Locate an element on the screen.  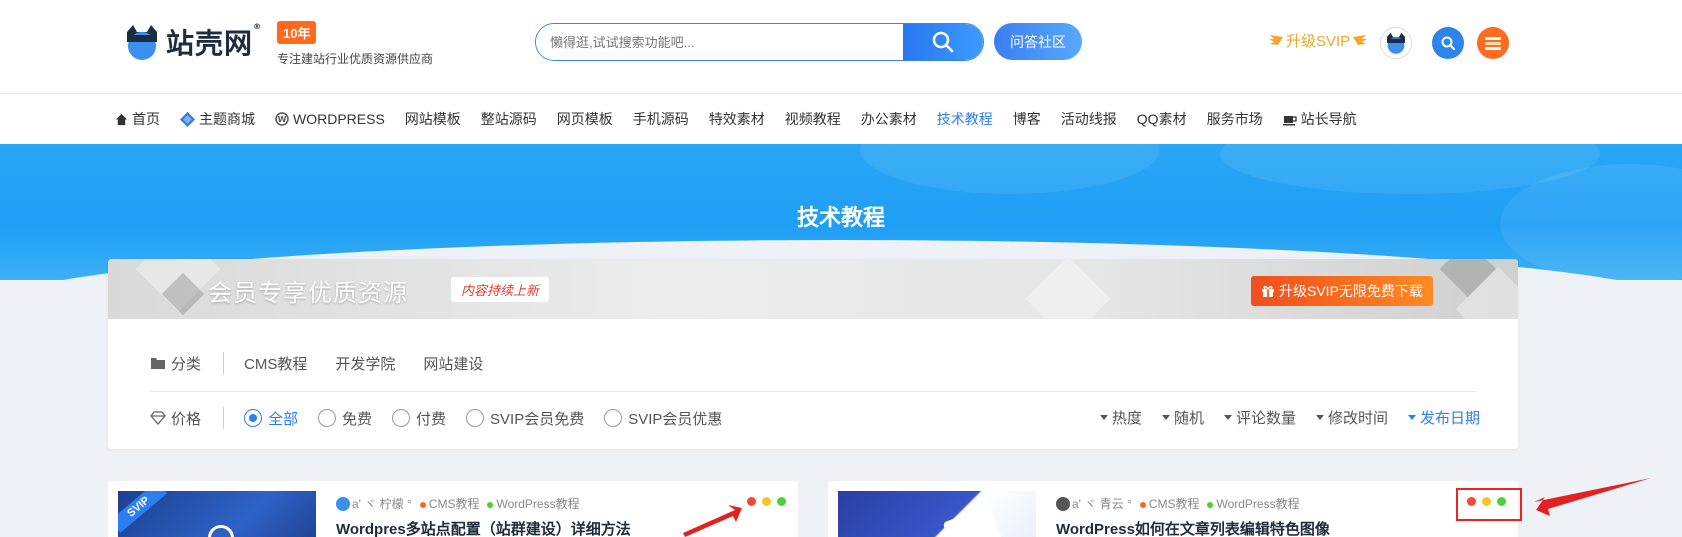
category-dot-icon is located at coordinates (1142, 505).